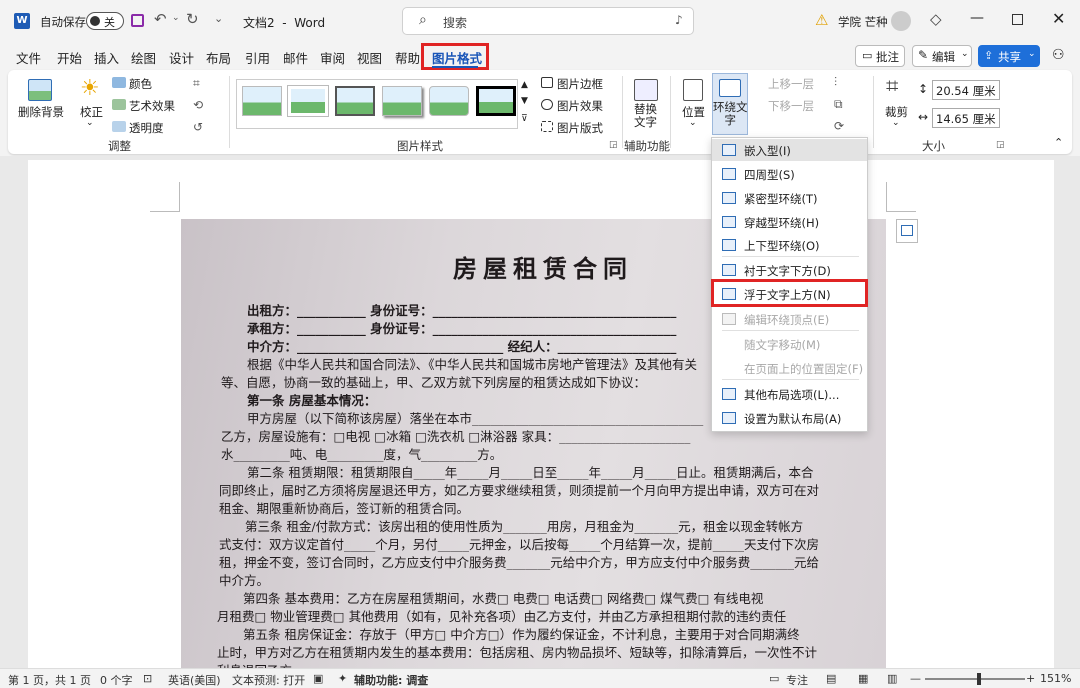 This screenshot has height=688, width=1080. What do you see at coordinates (547, 104) in the screenshot?
I see `picture-effects-icon` at bounding box center [547, 104].